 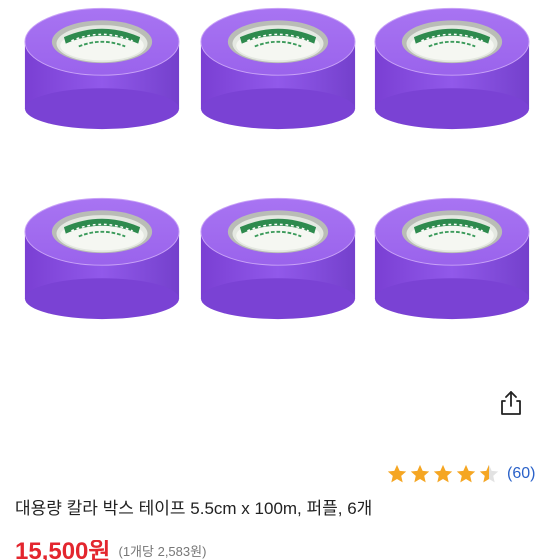 I want to click on share-icon, so click(x=511, y=403).